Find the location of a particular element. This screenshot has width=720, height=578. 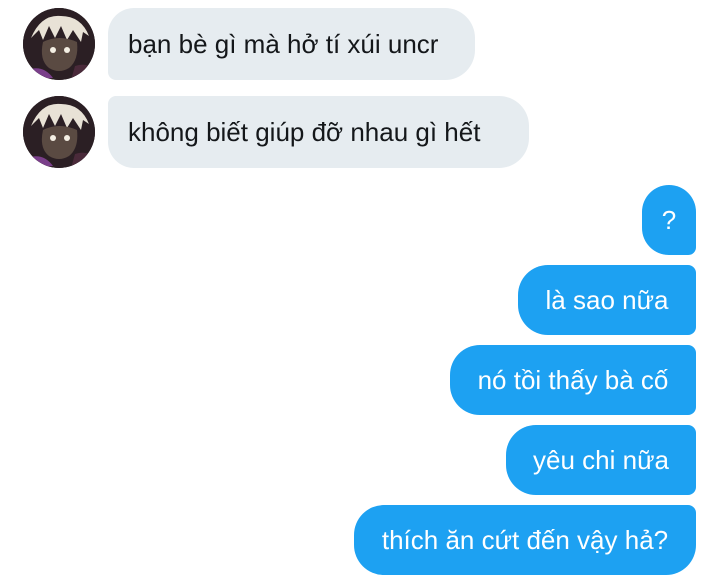

message-bubble-outgoing: nó tồi thấy bà cố is located at coordinates (573, 380).